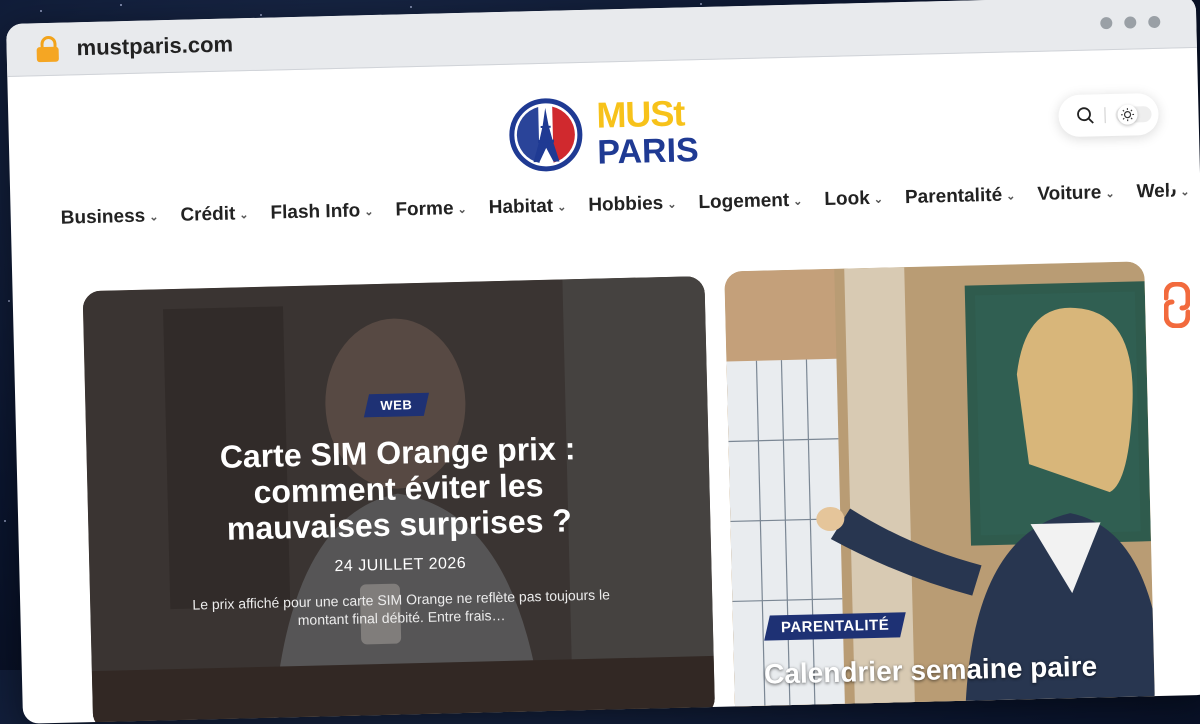 The width and height of the screenshot is (1200, 724). Describe the element at coordinates (1177, 164) in the screenshot. I see `watermark-text: GUESTPOSTLINKS` at that location.